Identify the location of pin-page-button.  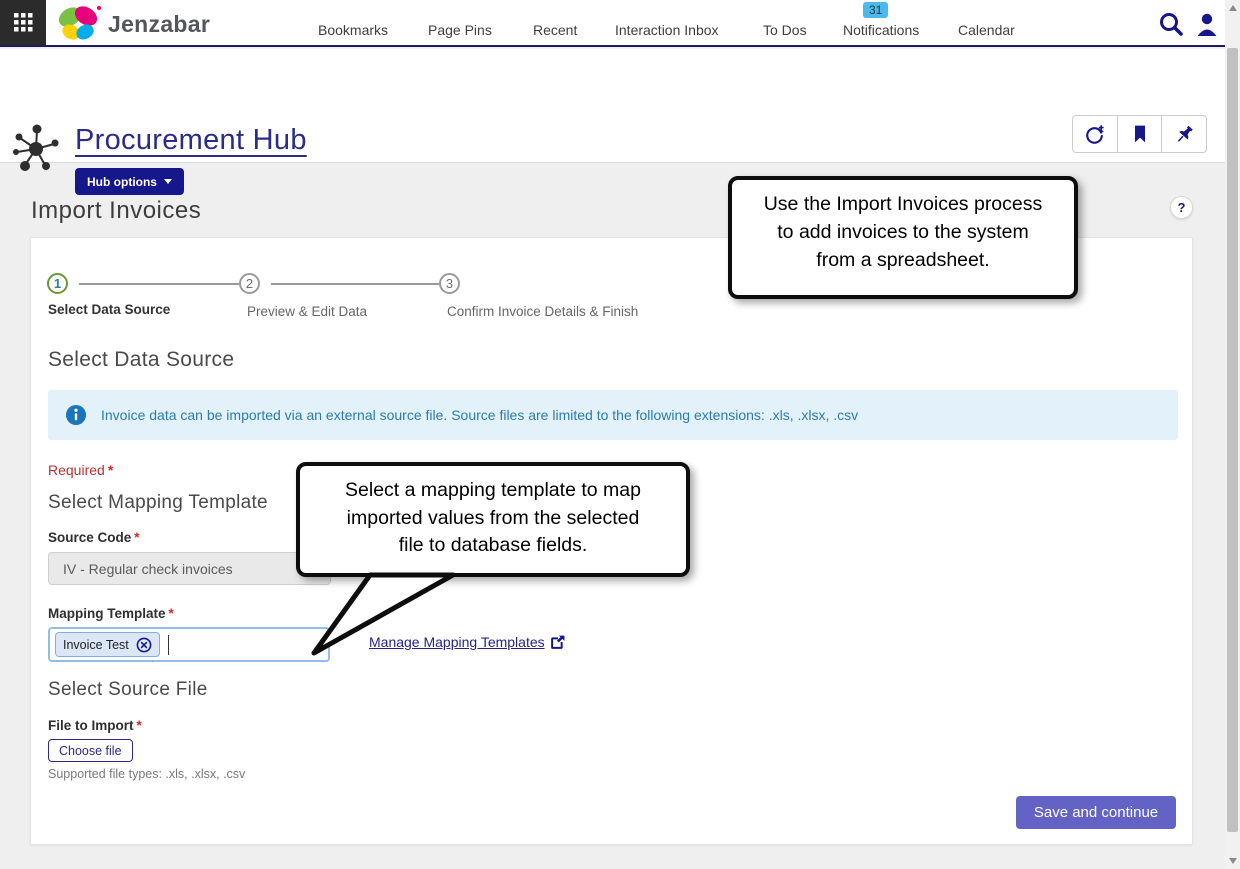
(1183, 134).